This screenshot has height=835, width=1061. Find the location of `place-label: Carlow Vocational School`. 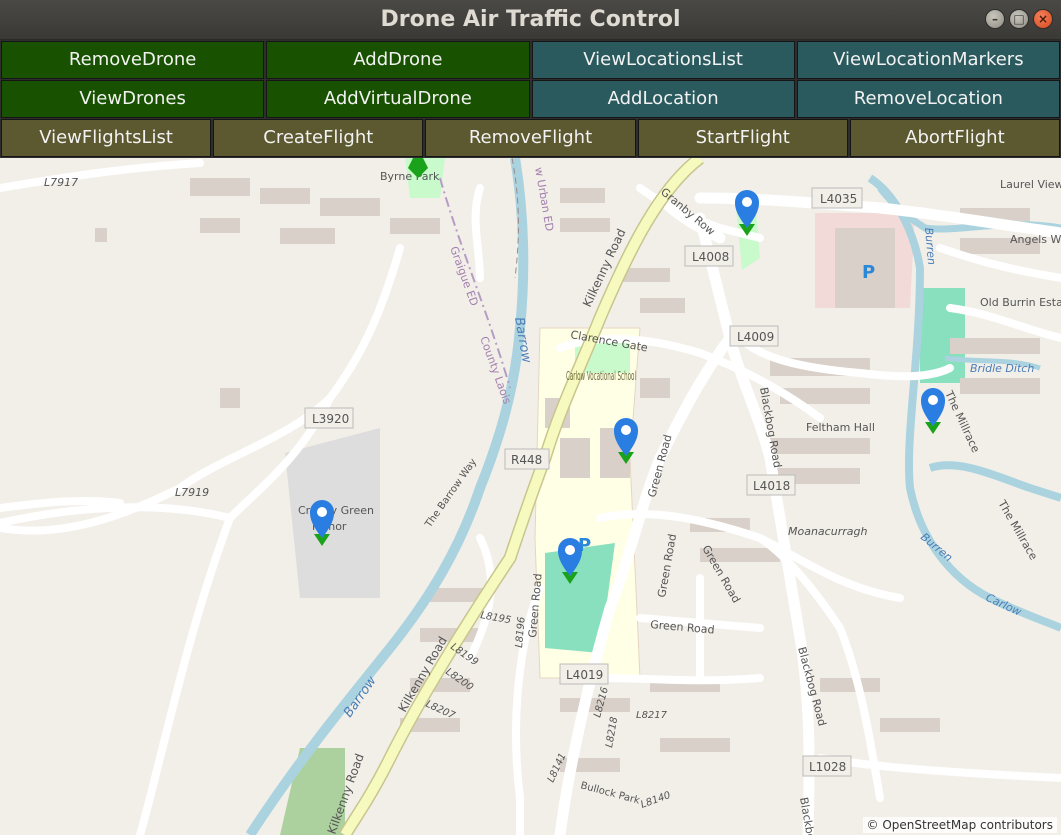

place-label: Carlow Vocational School is located at coordinates (601, 376).